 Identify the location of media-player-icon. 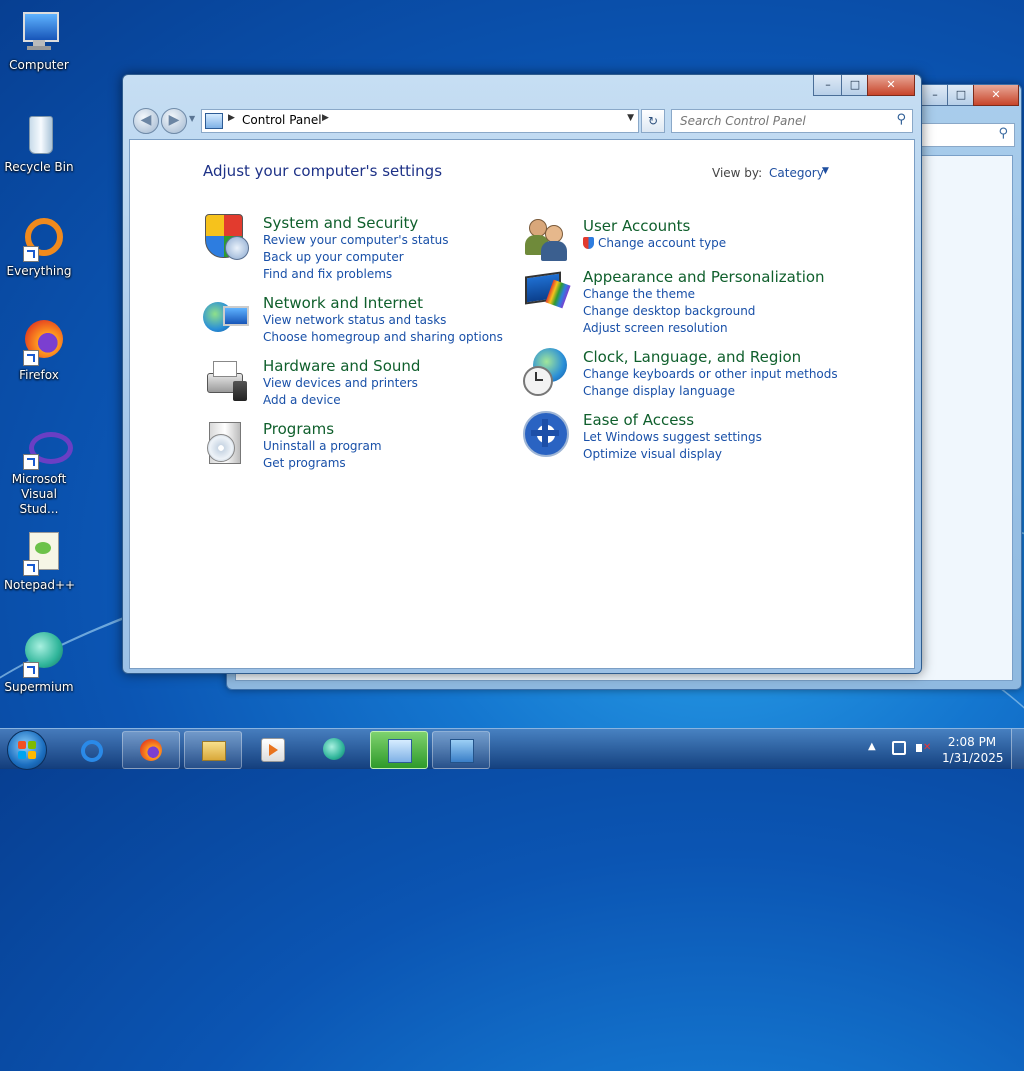
(273, 750).